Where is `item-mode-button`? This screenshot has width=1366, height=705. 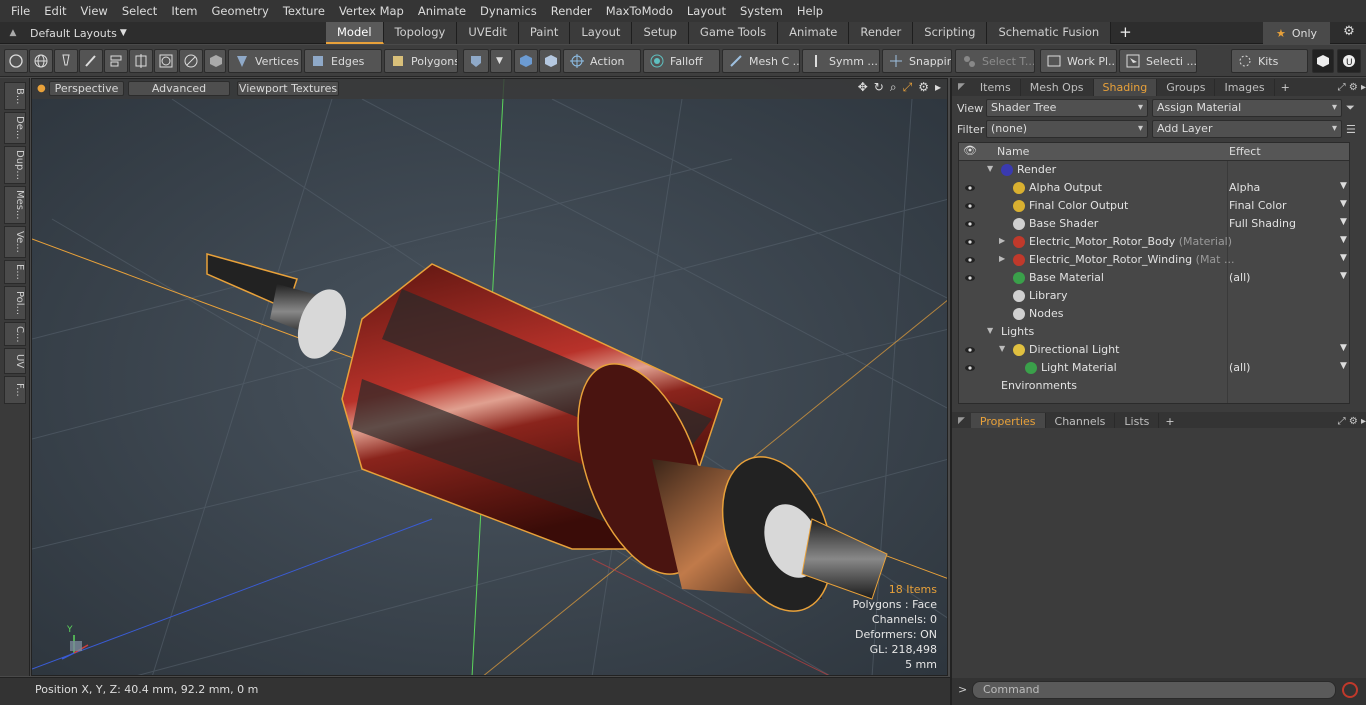 item-mode-button is located at coordinates (215, 61).